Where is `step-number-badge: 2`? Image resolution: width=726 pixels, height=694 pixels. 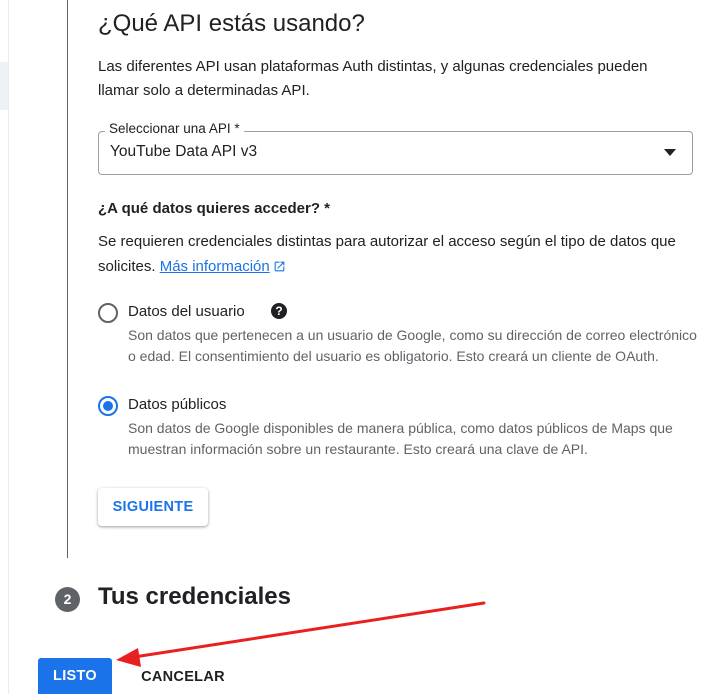
step-number-badge: 2 is located at coordinates (67, 599).